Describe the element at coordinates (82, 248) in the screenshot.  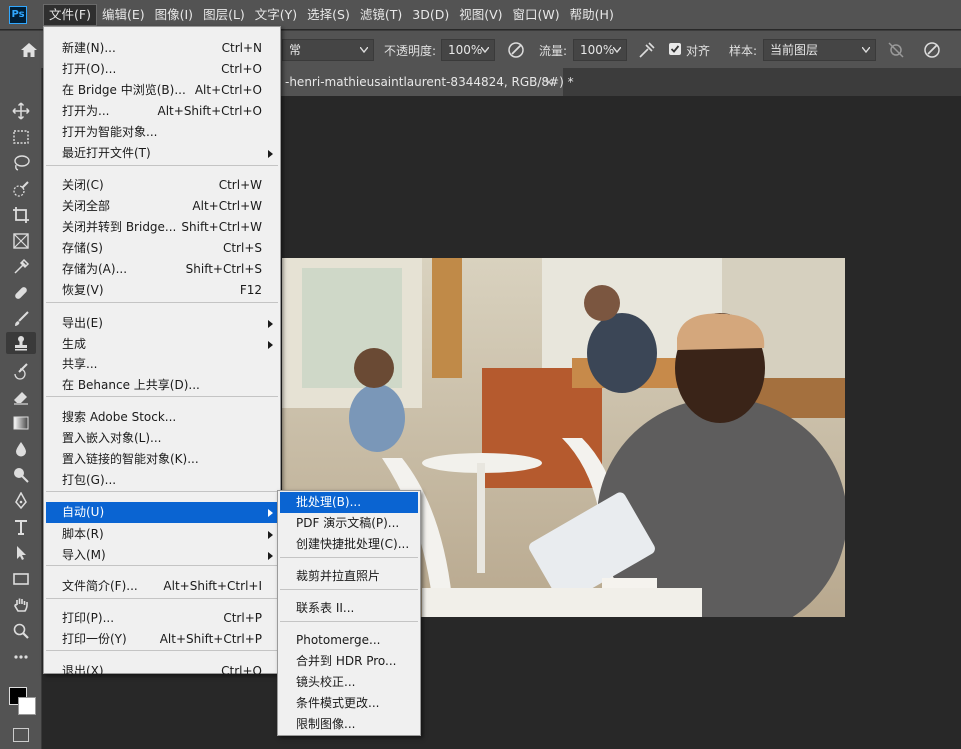
I see `menu-item-label: 存储(S)` at that location.